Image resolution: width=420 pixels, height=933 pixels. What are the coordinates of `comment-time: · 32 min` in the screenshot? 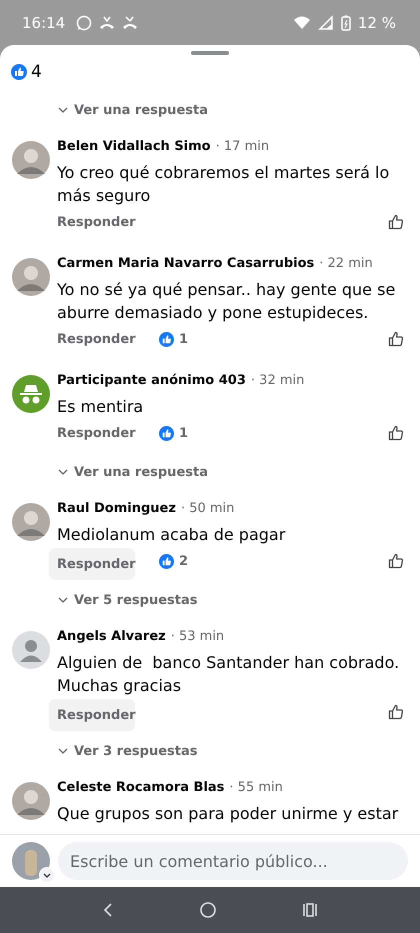 It's located at (277, 380).